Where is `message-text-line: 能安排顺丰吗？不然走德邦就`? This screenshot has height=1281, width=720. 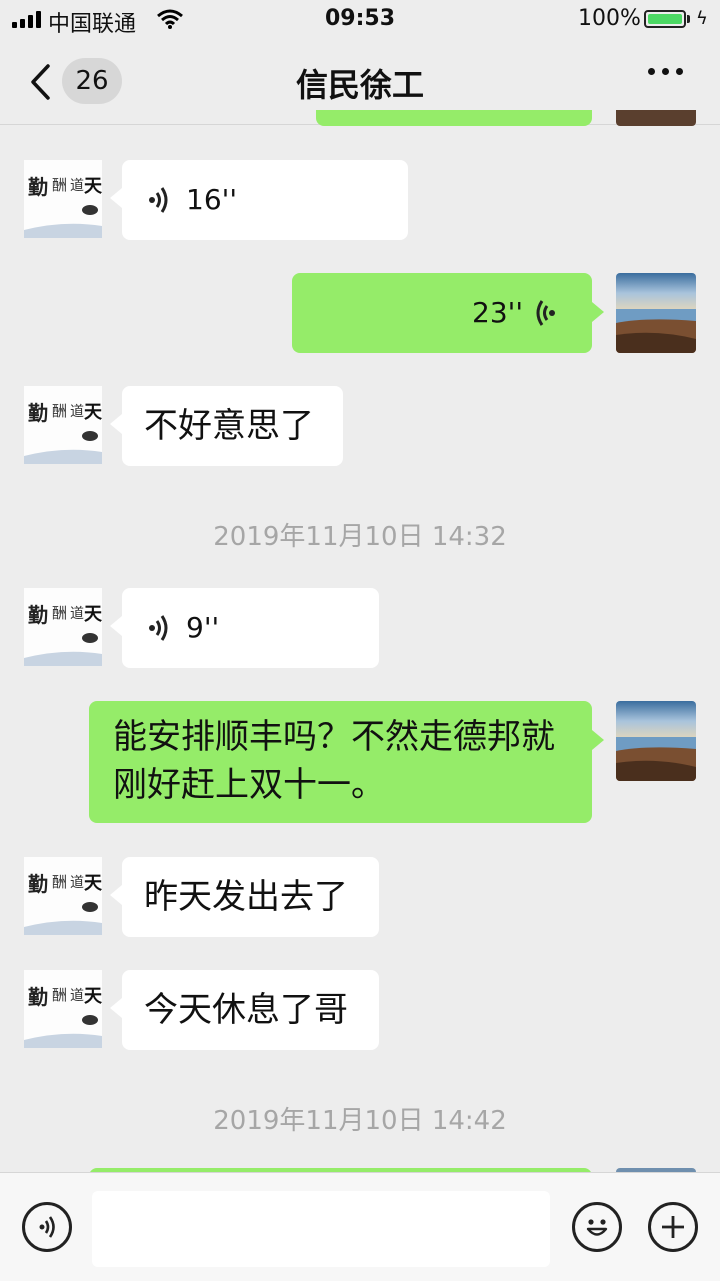 message-text-line: 能安排顺丰吗？不然走德邦就 is located at coordinates (334, 737).